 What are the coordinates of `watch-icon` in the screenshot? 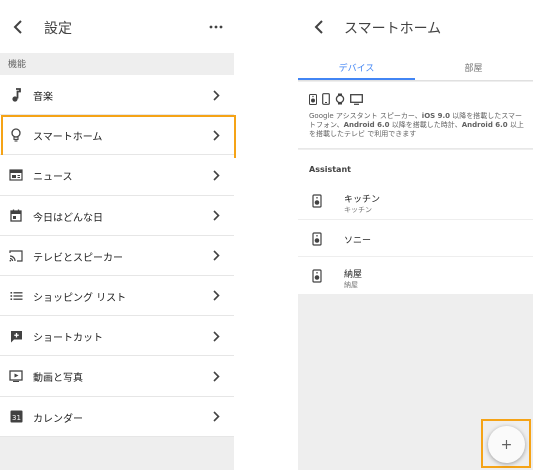 It's located at (340, 99).